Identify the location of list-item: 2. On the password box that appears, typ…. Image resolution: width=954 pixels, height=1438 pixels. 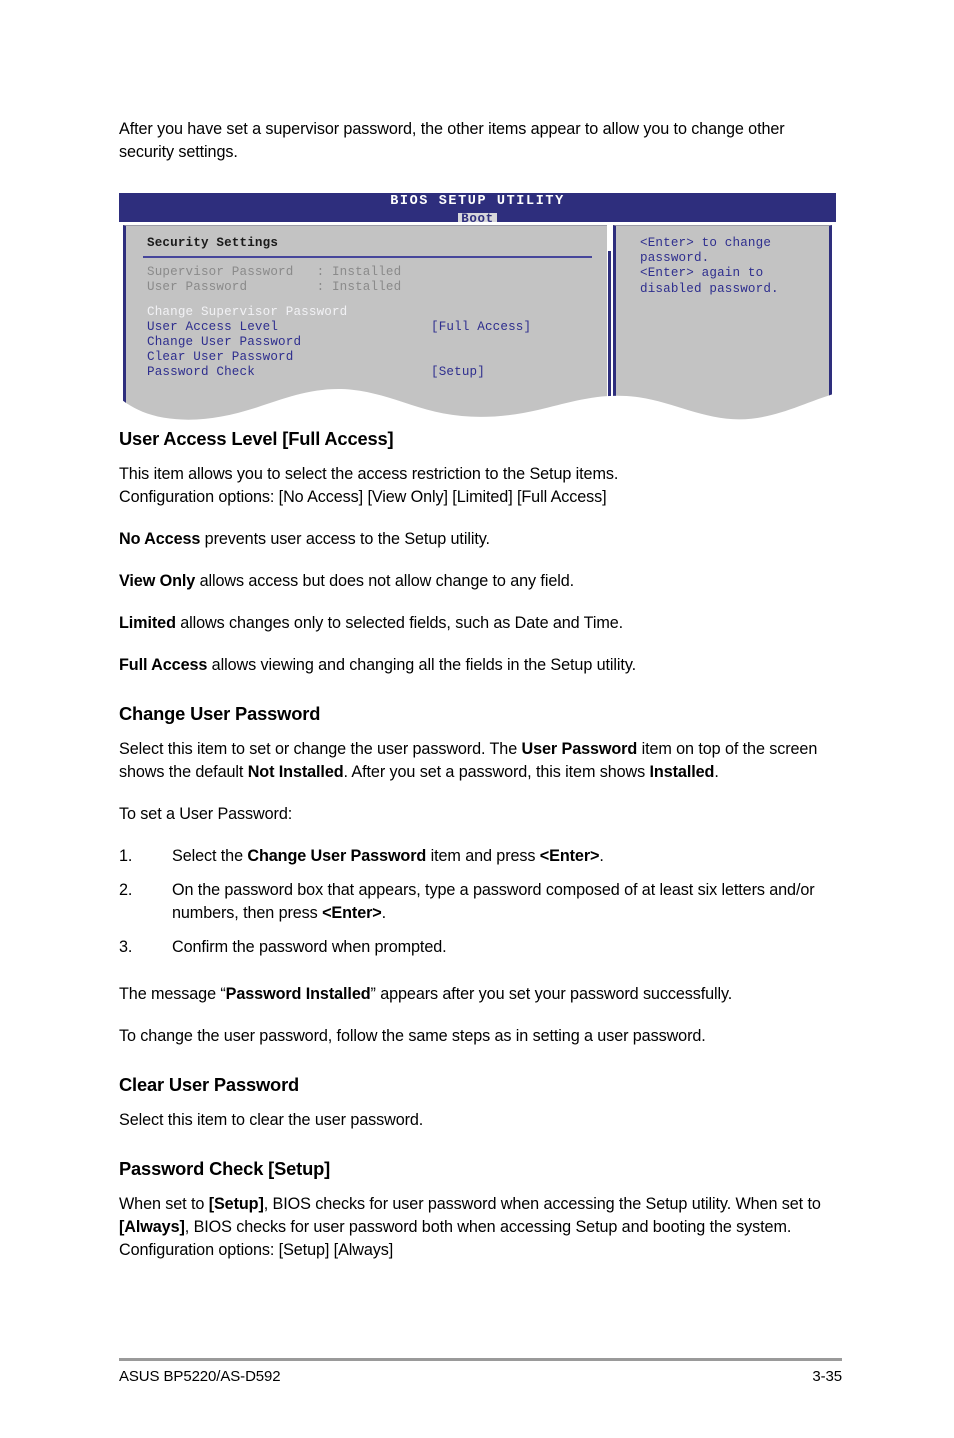
(480, 902).